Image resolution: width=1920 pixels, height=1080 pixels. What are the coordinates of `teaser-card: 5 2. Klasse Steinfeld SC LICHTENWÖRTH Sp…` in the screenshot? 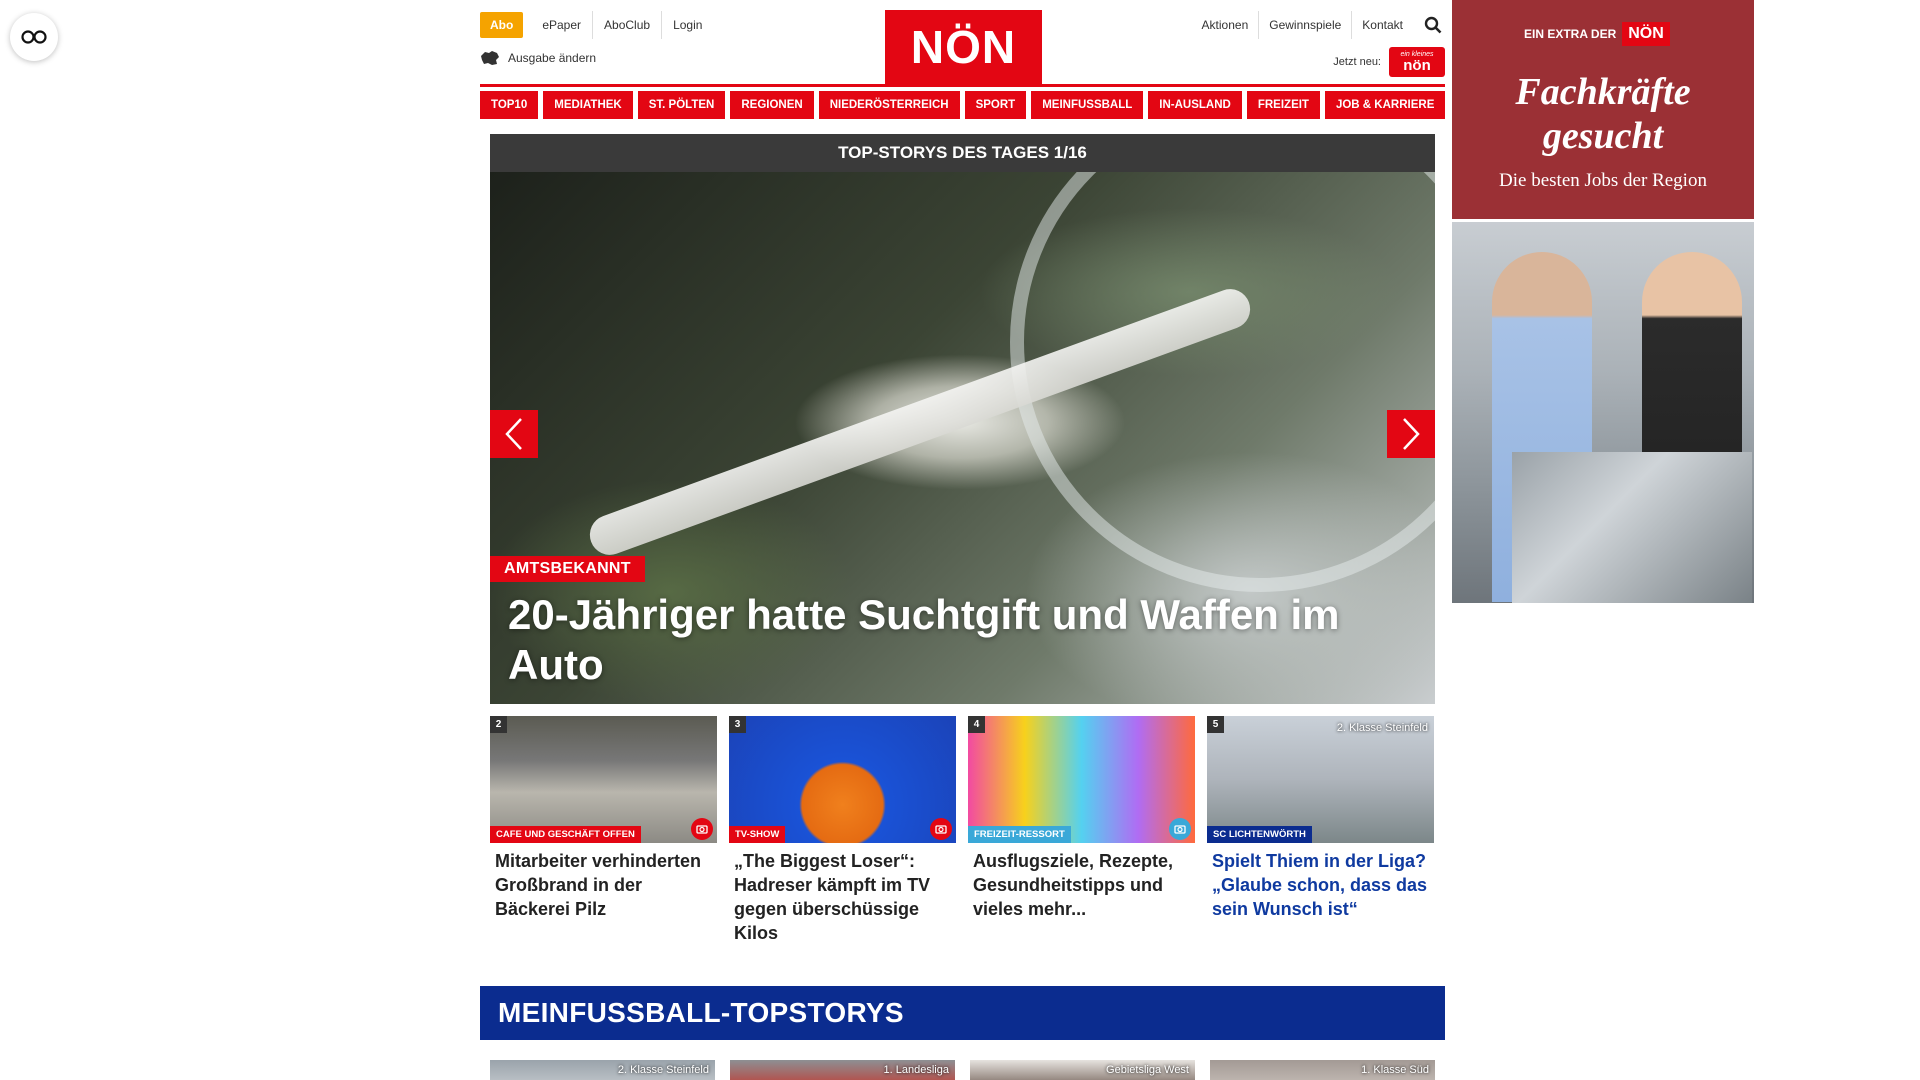 It's located at (1320, 830).